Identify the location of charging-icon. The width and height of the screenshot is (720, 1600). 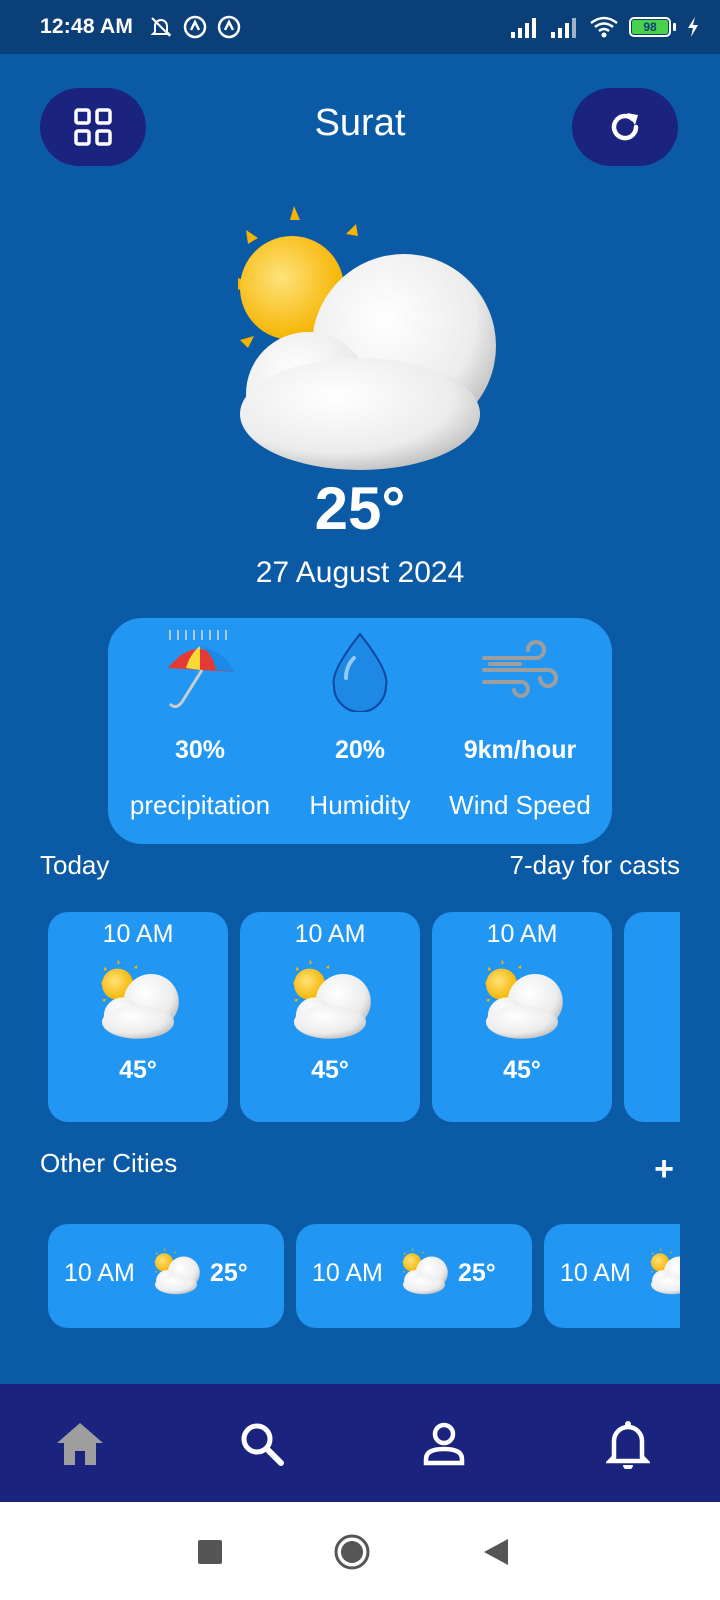
(693, 27).